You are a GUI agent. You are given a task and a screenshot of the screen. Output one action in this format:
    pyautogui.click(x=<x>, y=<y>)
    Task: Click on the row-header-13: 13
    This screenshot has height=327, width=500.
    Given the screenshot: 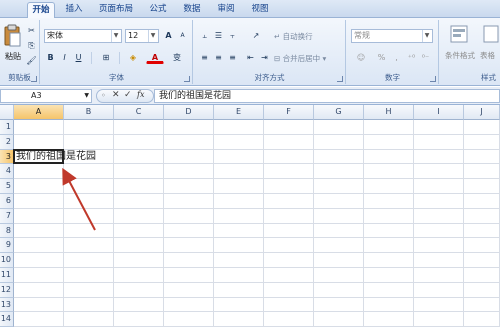 What is the action you would take?
    pyautogui.click(x=7, y=305)
    